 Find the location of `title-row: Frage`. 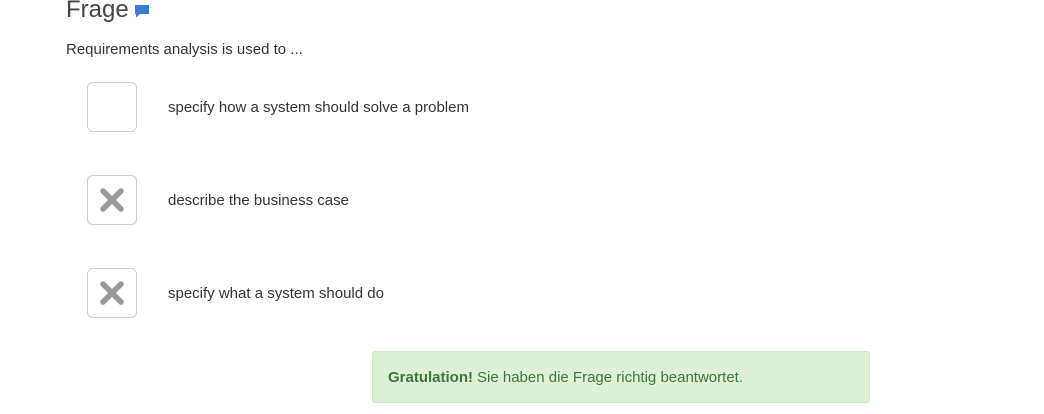

title-row: Frage is located at coordinates (108, 13).